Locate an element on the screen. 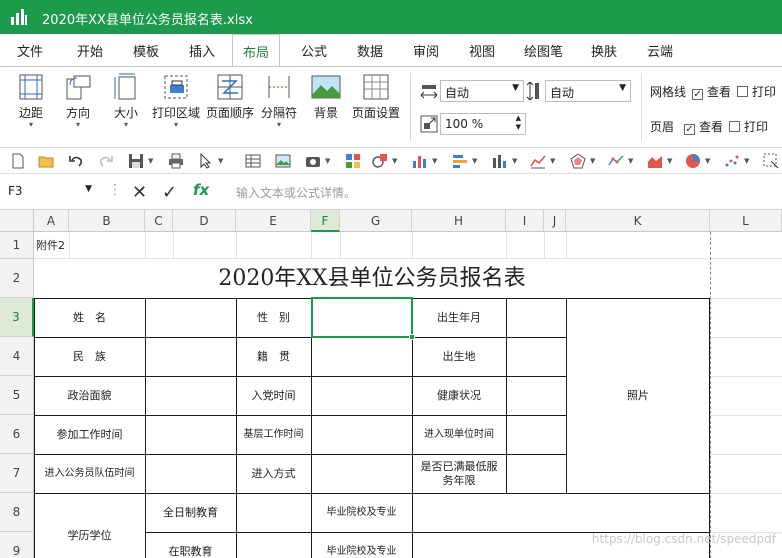  row-header-4: 4 is located at coordinates (17, 356).